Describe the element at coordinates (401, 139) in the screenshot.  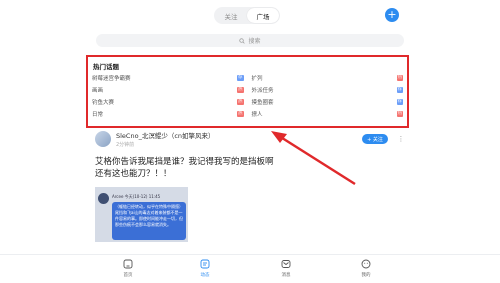
I see `more-options-icon: ⋮` at that location.